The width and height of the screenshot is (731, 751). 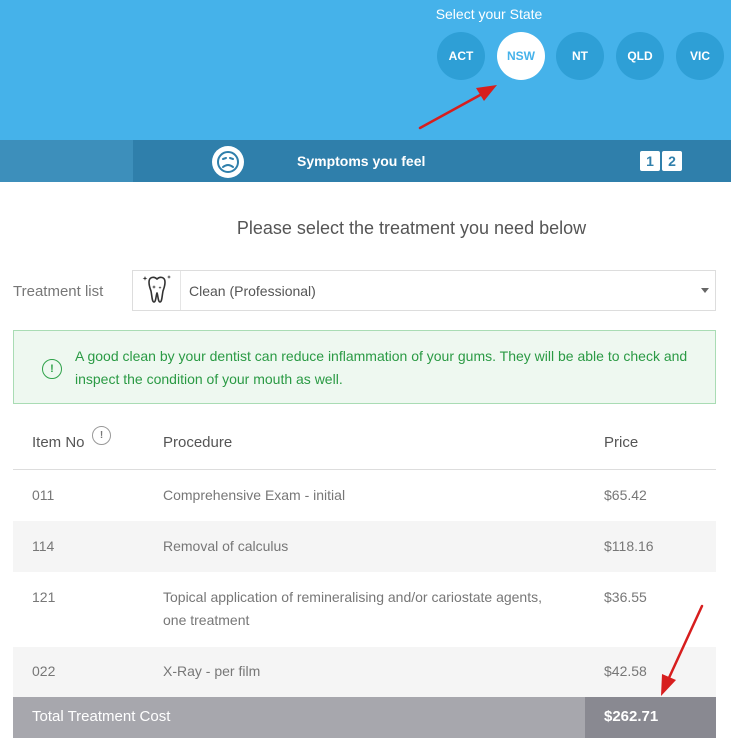 What do you see at coordinates (489, 14) in the screenshot?
I see `state-selector-title: Select your State` at bounding box center [489, 14].